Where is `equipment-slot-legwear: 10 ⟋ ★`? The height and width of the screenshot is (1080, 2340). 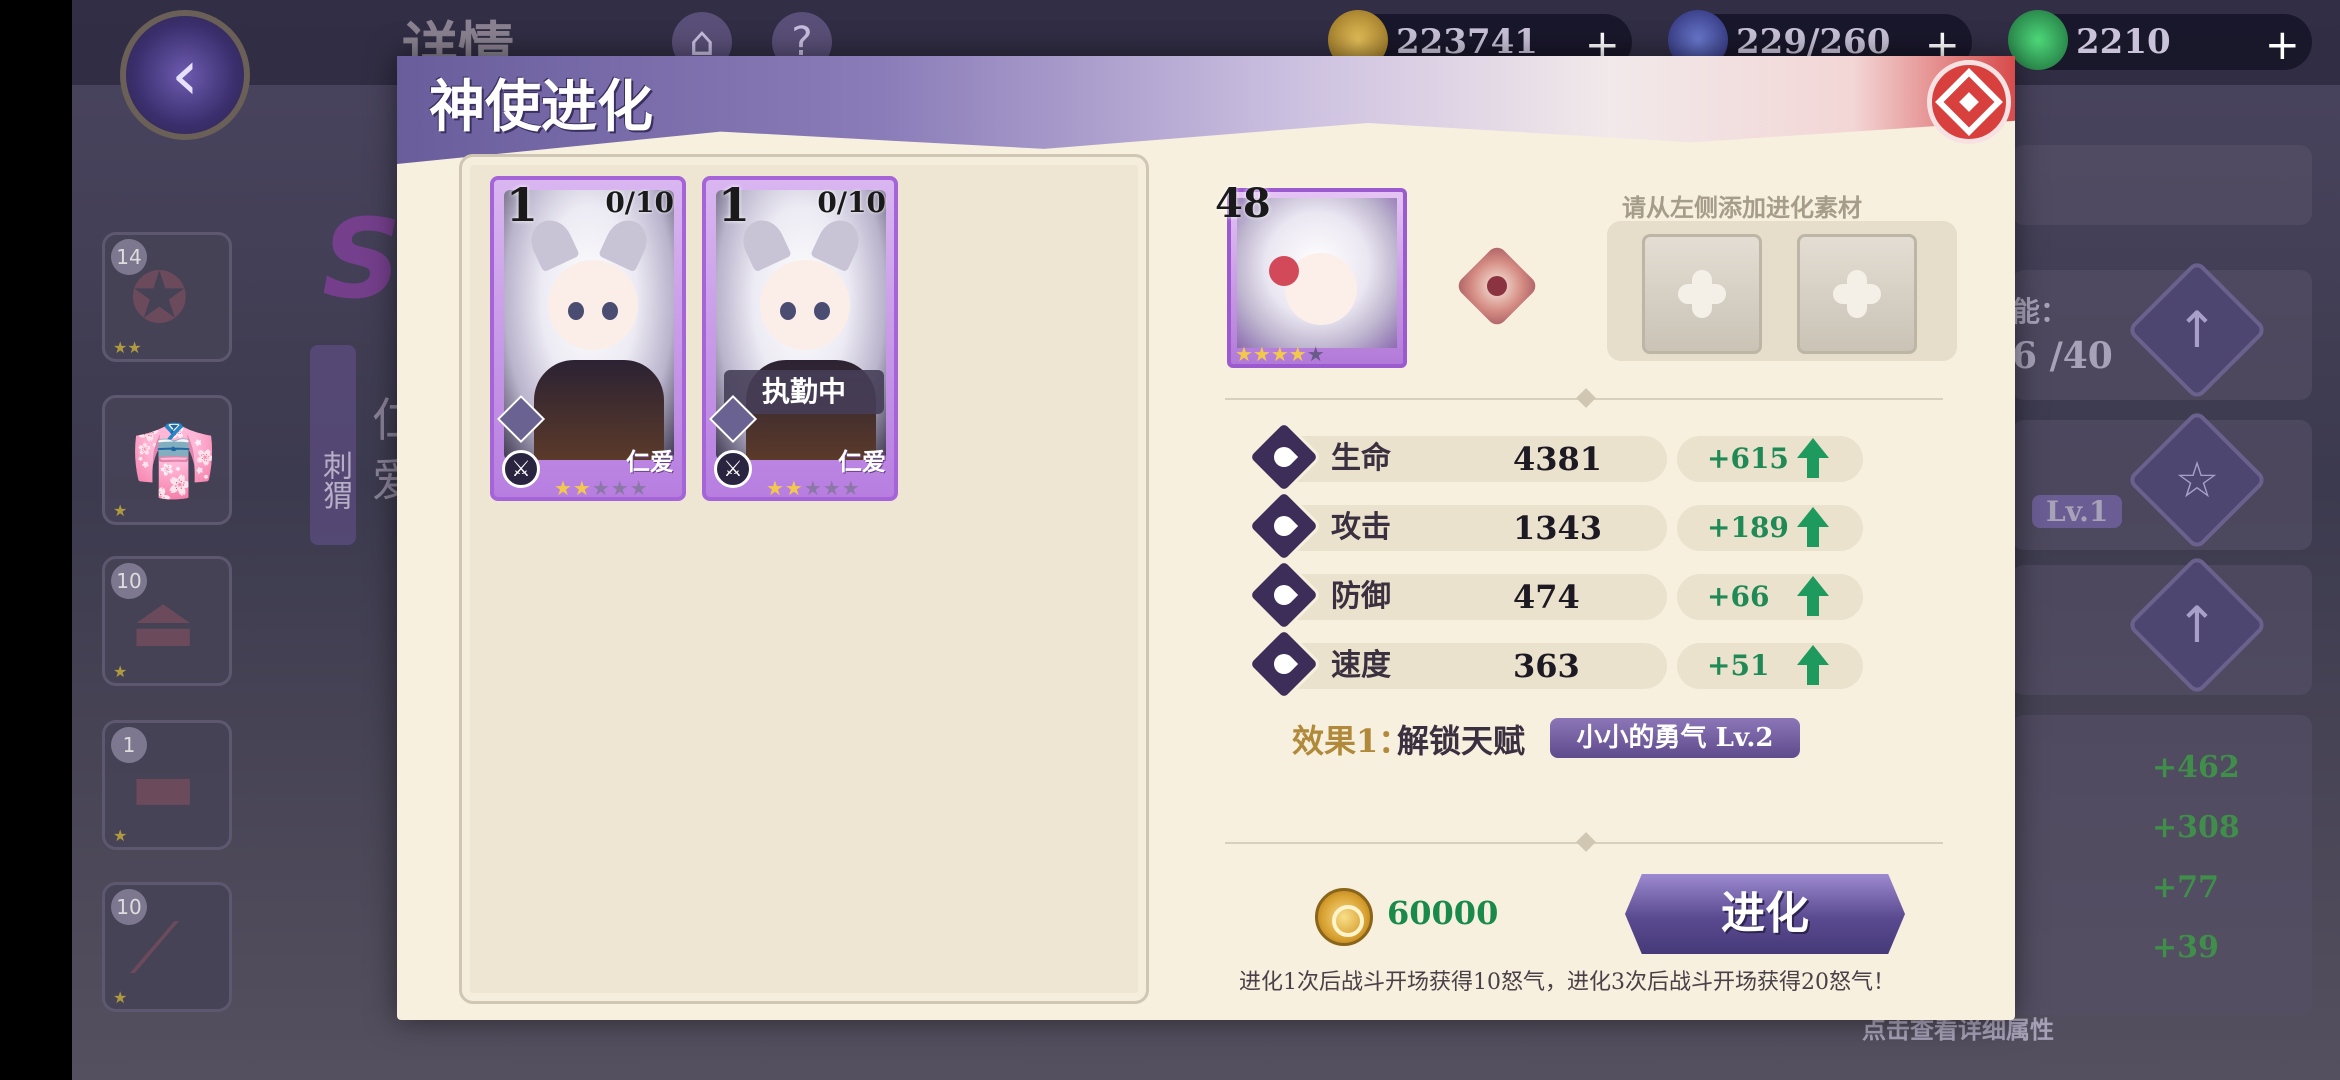
equipment-slot-legwear: 10 ⟋ ★ is located at coordinates (167, 947).